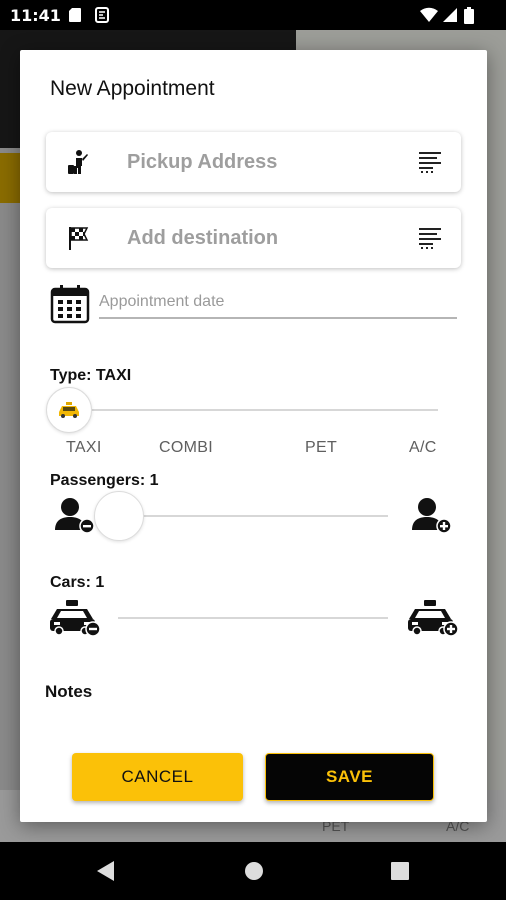 This screenshot has height=900, width=506. Describe the element at coordinates (35, 15) in the screenshot. I see `status-time: 11:41` at that location.